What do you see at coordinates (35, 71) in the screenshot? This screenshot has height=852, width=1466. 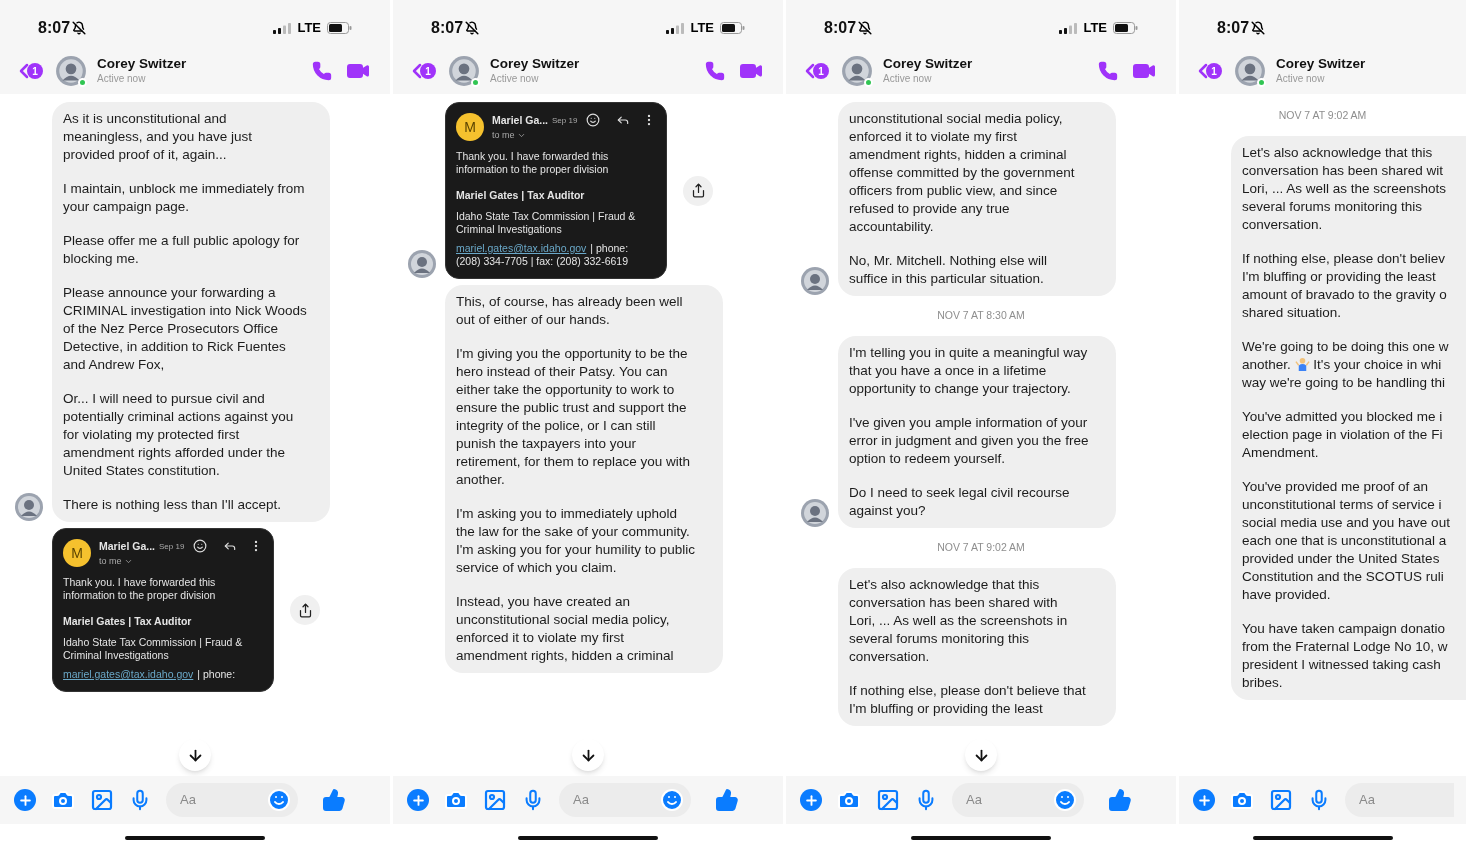 I see `unread-badge: 1` at bounding box center [35, 71].